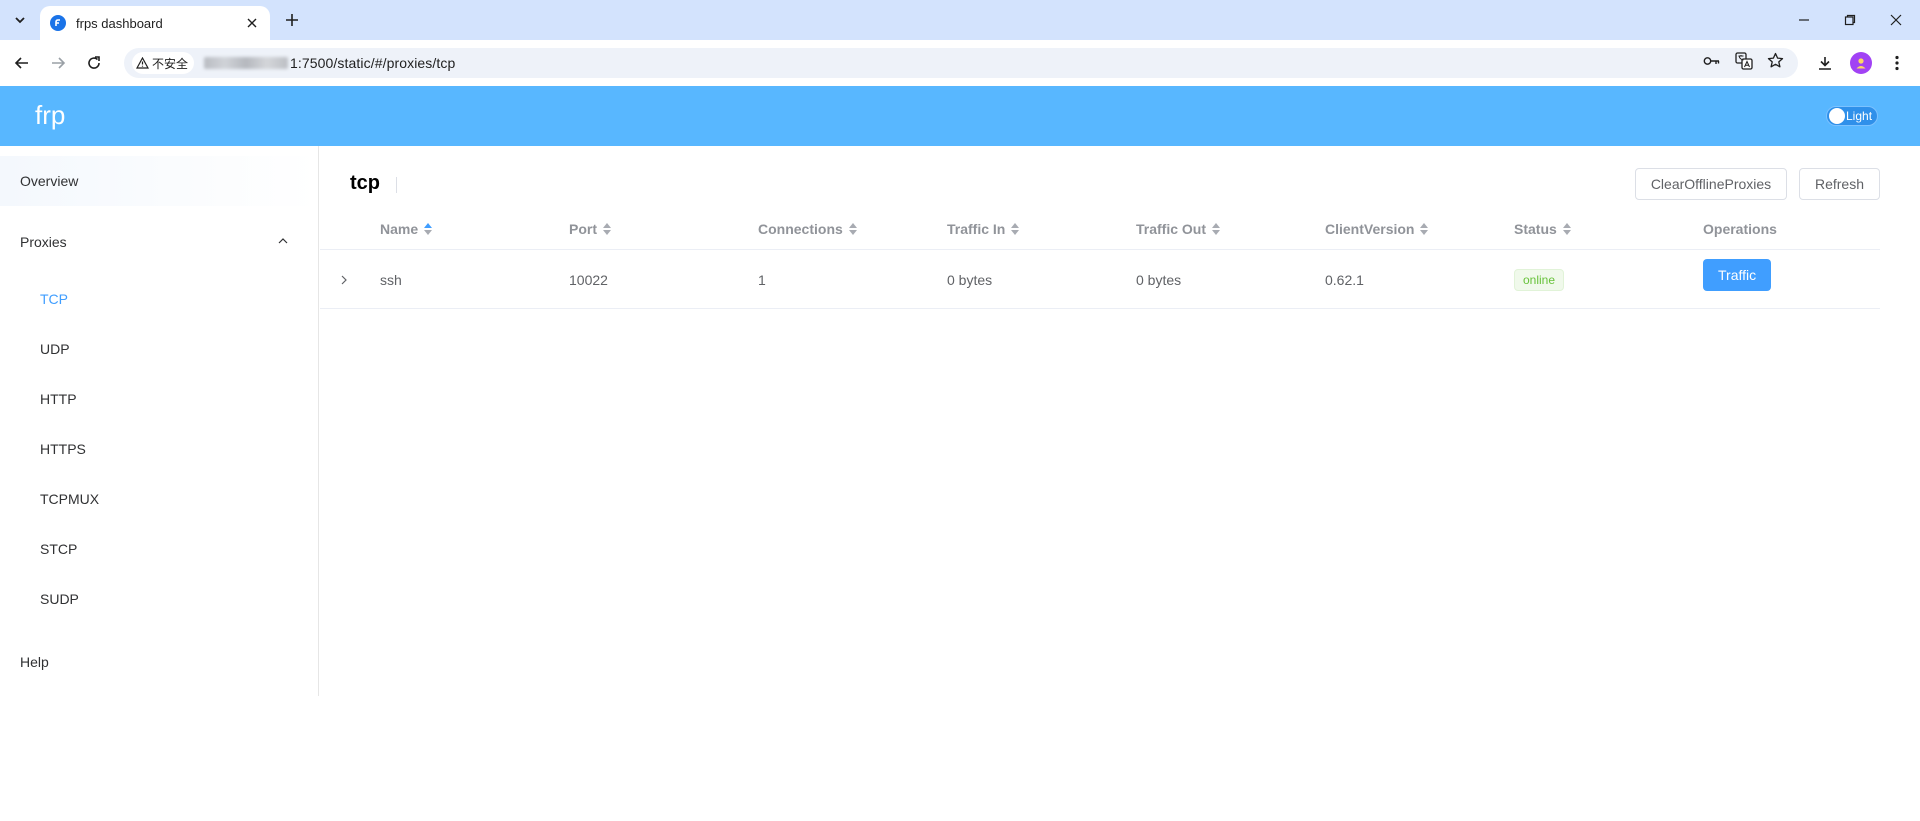  Describe the element at coordinates (1542, 229) in the screenshot. I see `column-header-status: Status` at that location.